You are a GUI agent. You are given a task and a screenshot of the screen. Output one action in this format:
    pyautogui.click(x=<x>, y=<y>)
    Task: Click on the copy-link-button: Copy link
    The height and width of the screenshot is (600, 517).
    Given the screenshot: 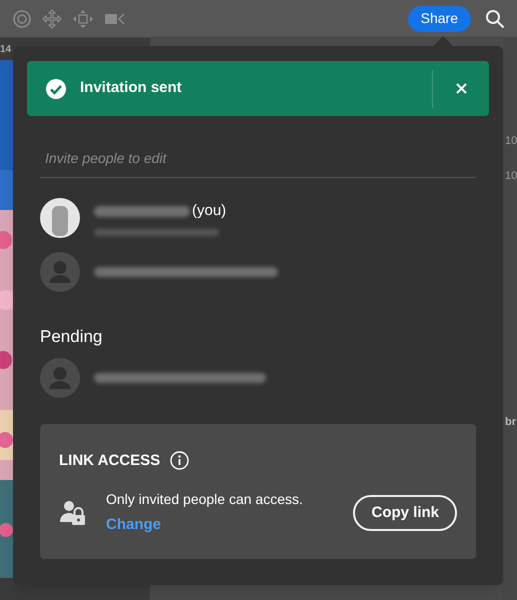 What is the action you would take?
    pyautogui.click(x=405, y=512)
    